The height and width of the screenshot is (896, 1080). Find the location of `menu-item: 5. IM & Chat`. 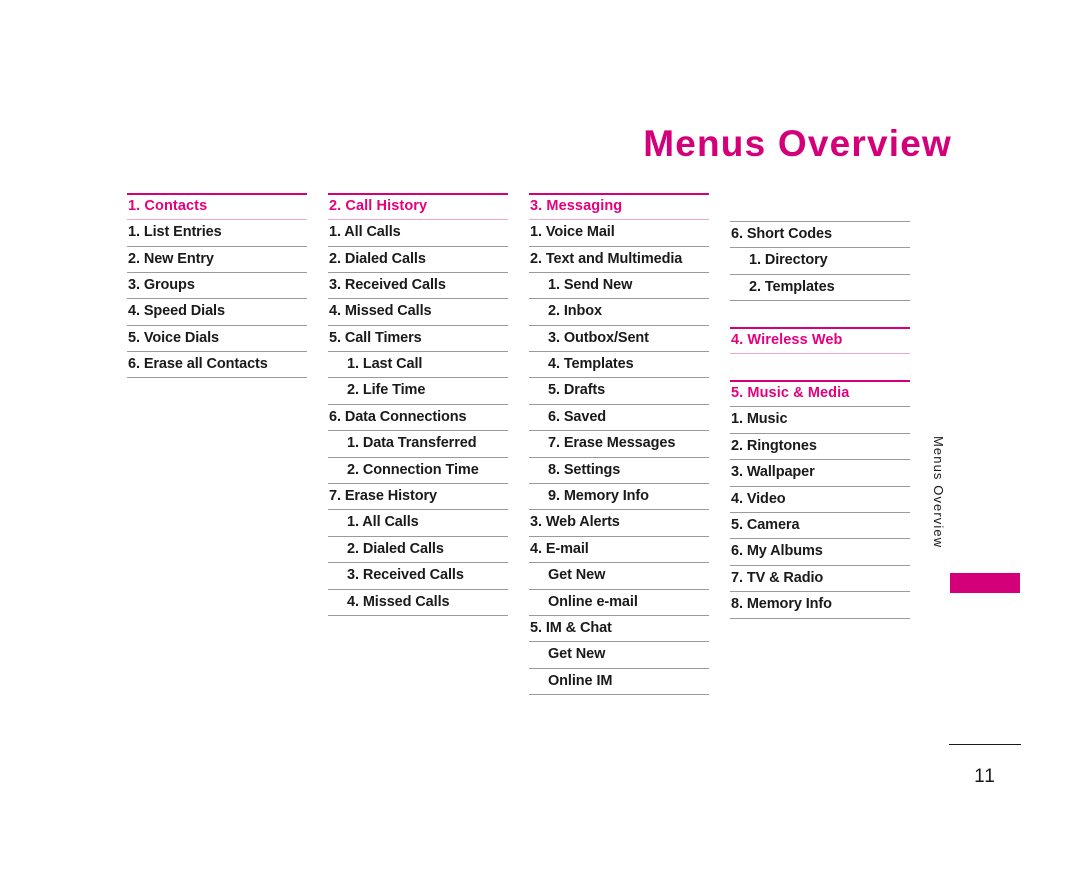

menu-item: 5. IM & Chat is located at coordinates (619, 629).